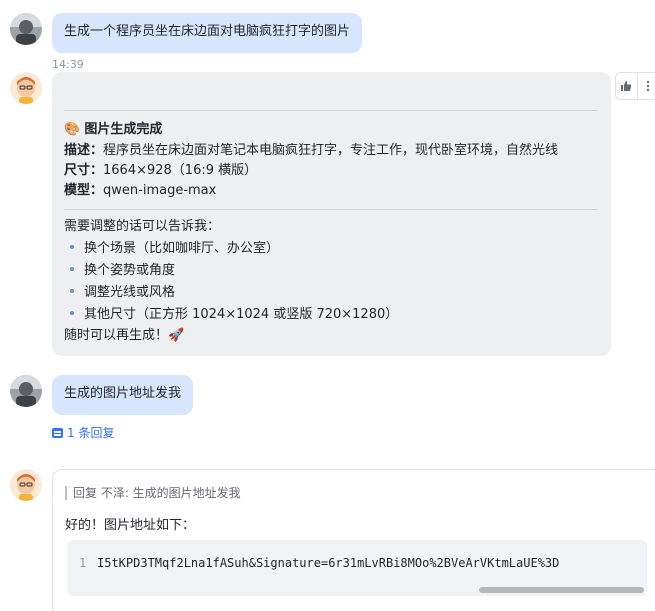  I want to click on user-message-text: 生成的图片地址发我, so click(123, 393).